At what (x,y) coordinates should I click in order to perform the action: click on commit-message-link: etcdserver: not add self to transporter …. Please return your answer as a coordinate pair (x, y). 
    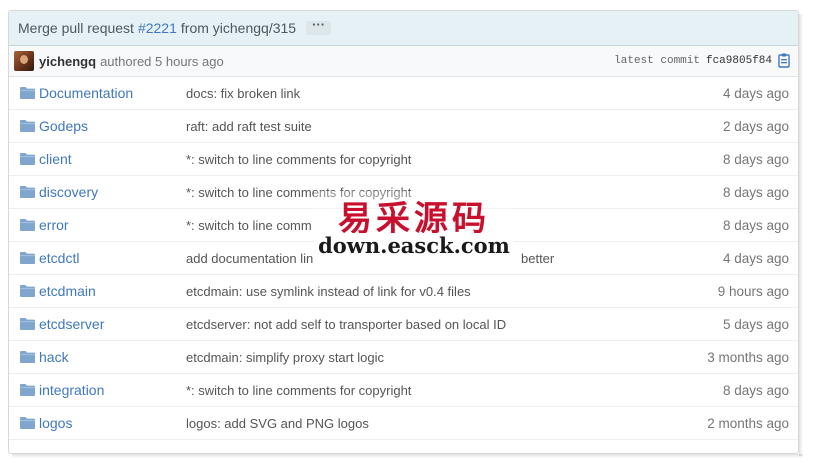
    Looking at the image, I should click on (346, 324).